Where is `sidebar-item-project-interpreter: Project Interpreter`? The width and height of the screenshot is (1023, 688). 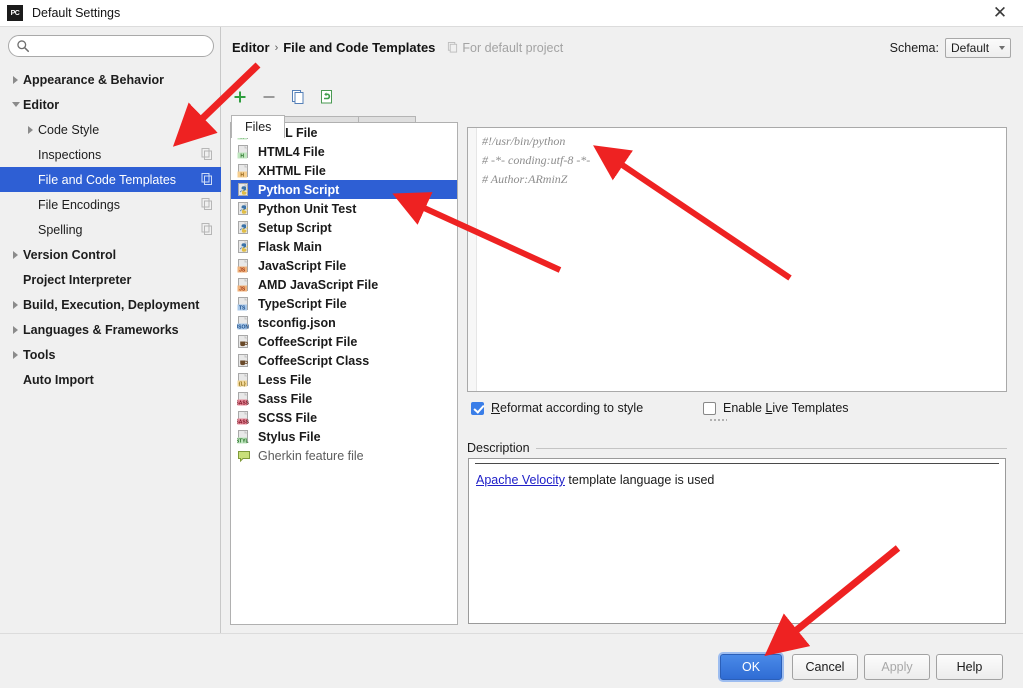 sidebar-item-project-interpreter: Project Interpreter is located at coordinates (110, 279).